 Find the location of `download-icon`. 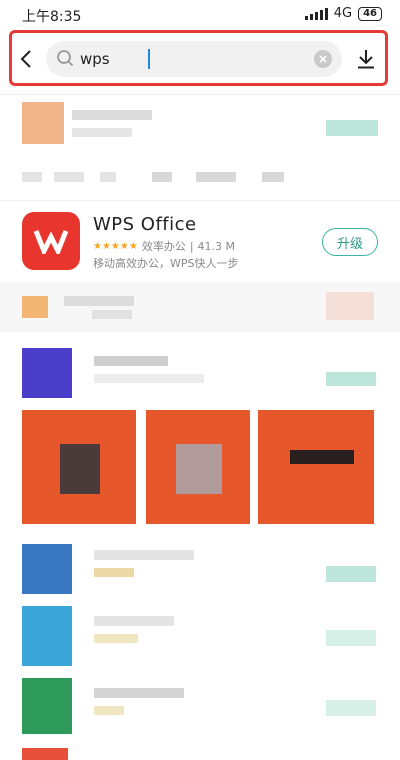

download-icon is located at coordinates (366, 59).